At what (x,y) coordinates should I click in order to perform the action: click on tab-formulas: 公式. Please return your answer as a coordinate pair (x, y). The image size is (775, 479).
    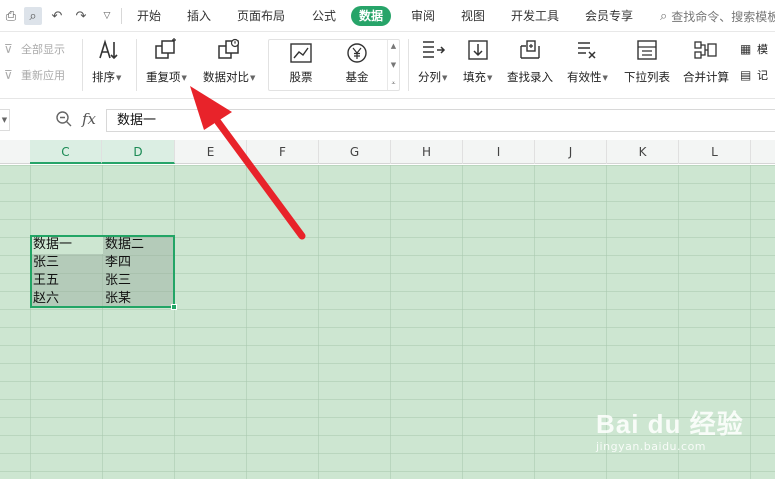
    Looking at the image, I should click on (324, 16).